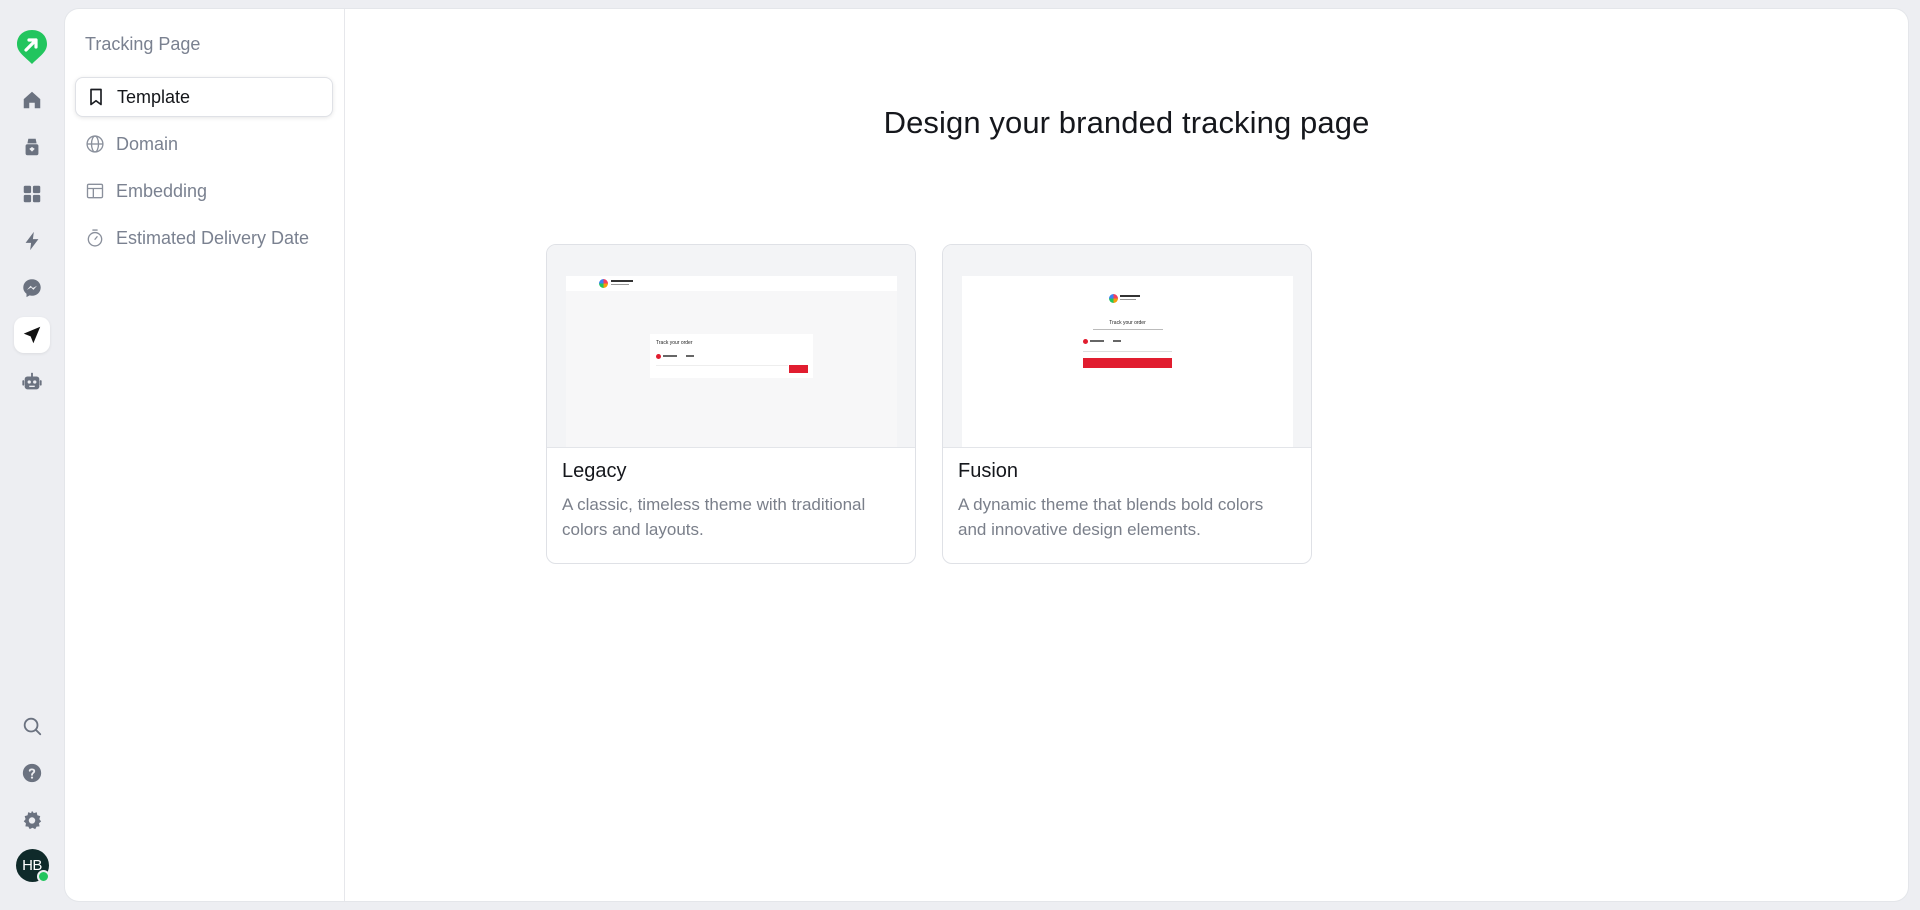 The height and width of the screenshot is (910, 1920). What do you see at coordinates (1128, 329) in the screenshot?
I see `preview-subtitle-line` at bounding box center [1128, 329].